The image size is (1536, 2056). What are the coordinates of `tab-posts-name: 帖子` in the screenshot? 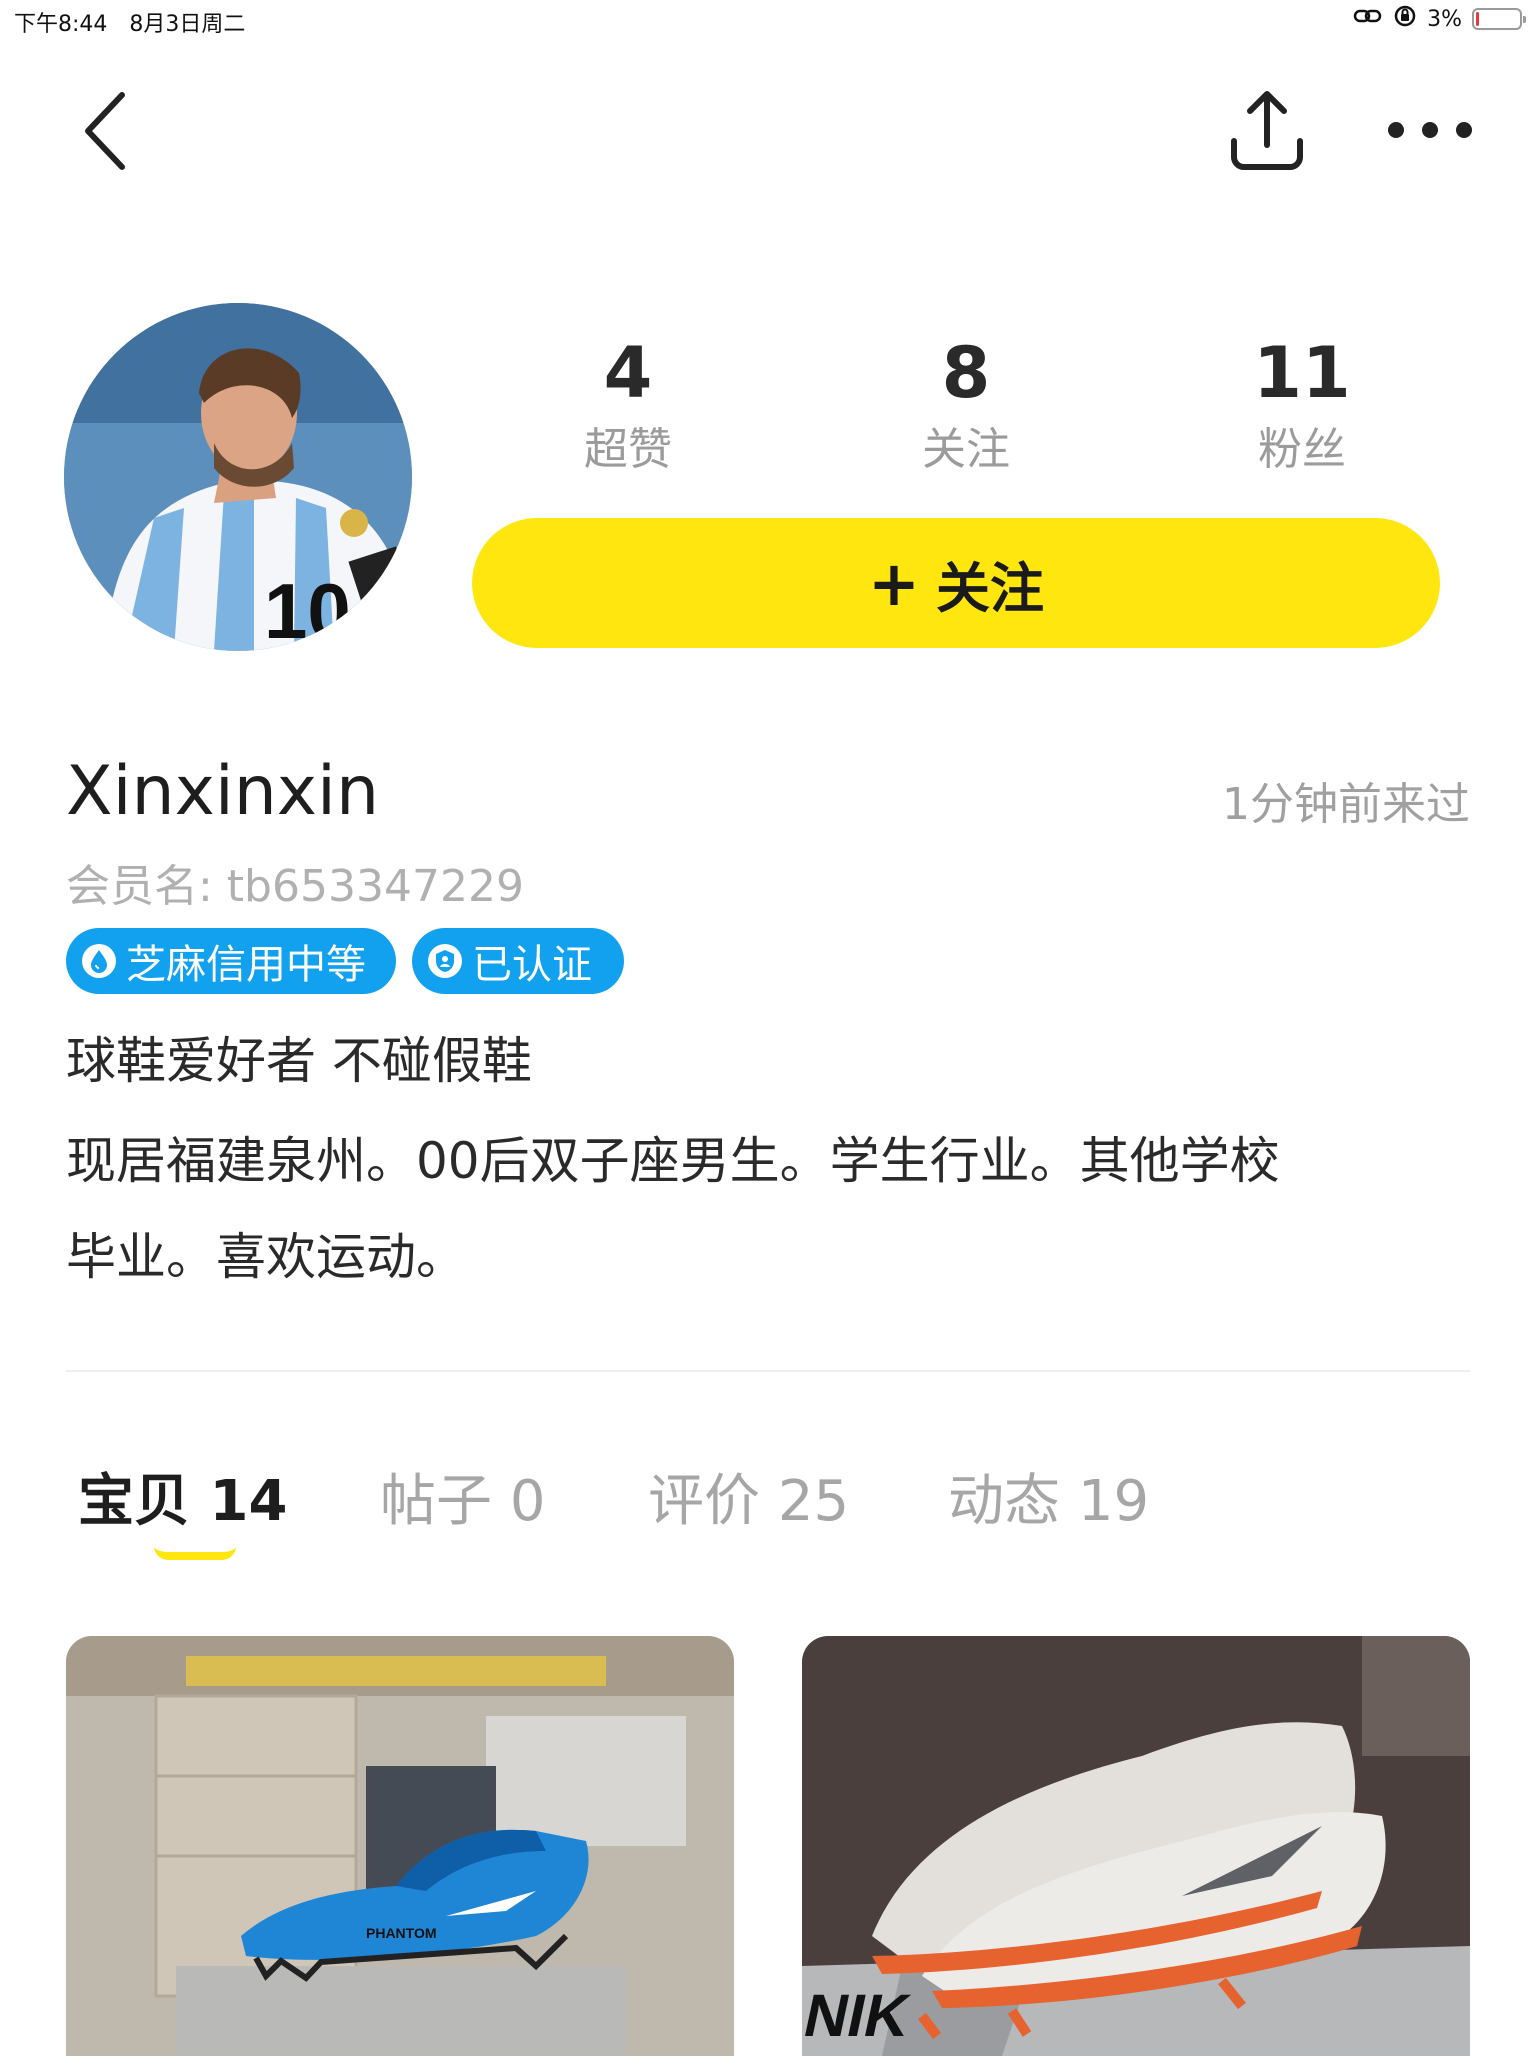 It's located at (436, 1501).